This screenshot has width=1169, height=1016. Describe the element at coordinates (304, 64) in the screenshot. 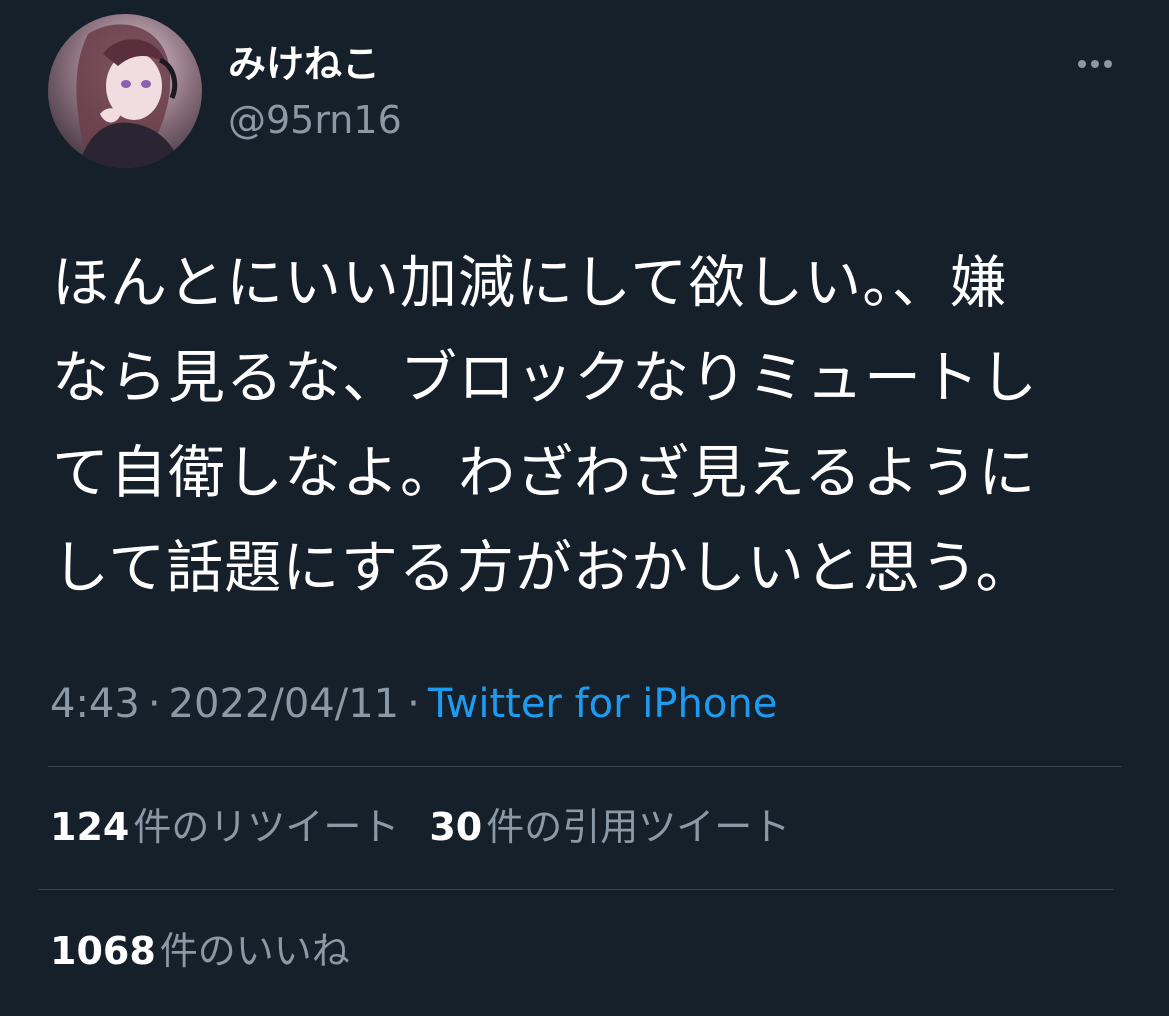

I see `display-name: みけねこ` at that location.